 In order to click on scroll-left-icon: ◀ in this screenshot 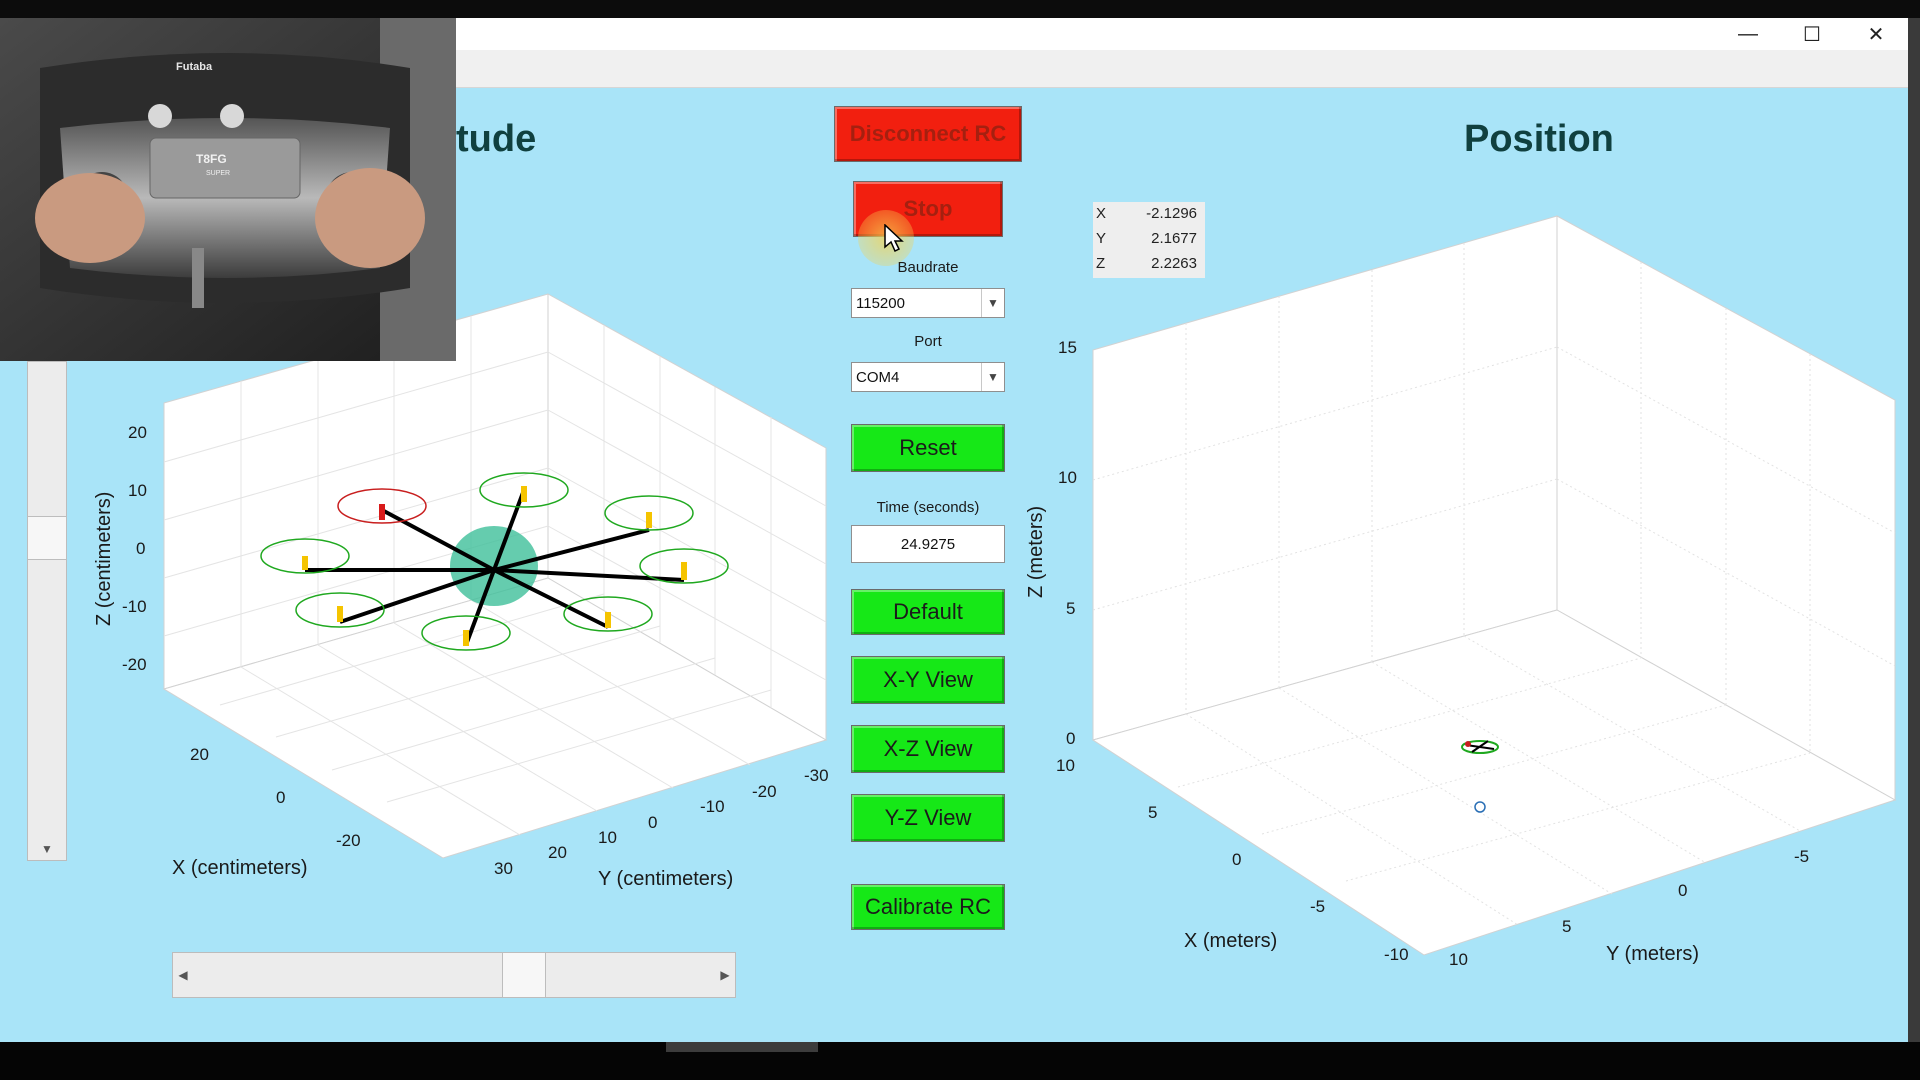, I will do `click(183, 975)`.